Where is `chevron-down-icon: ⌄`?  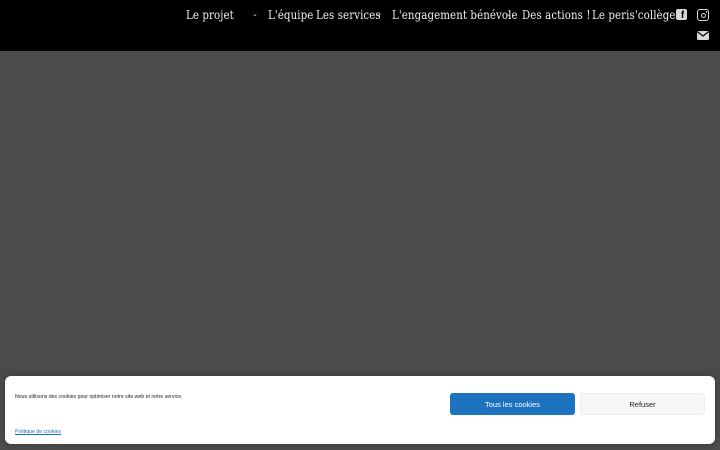 chevron-down-icon: ⌄ is located at coordinates (260, 14).